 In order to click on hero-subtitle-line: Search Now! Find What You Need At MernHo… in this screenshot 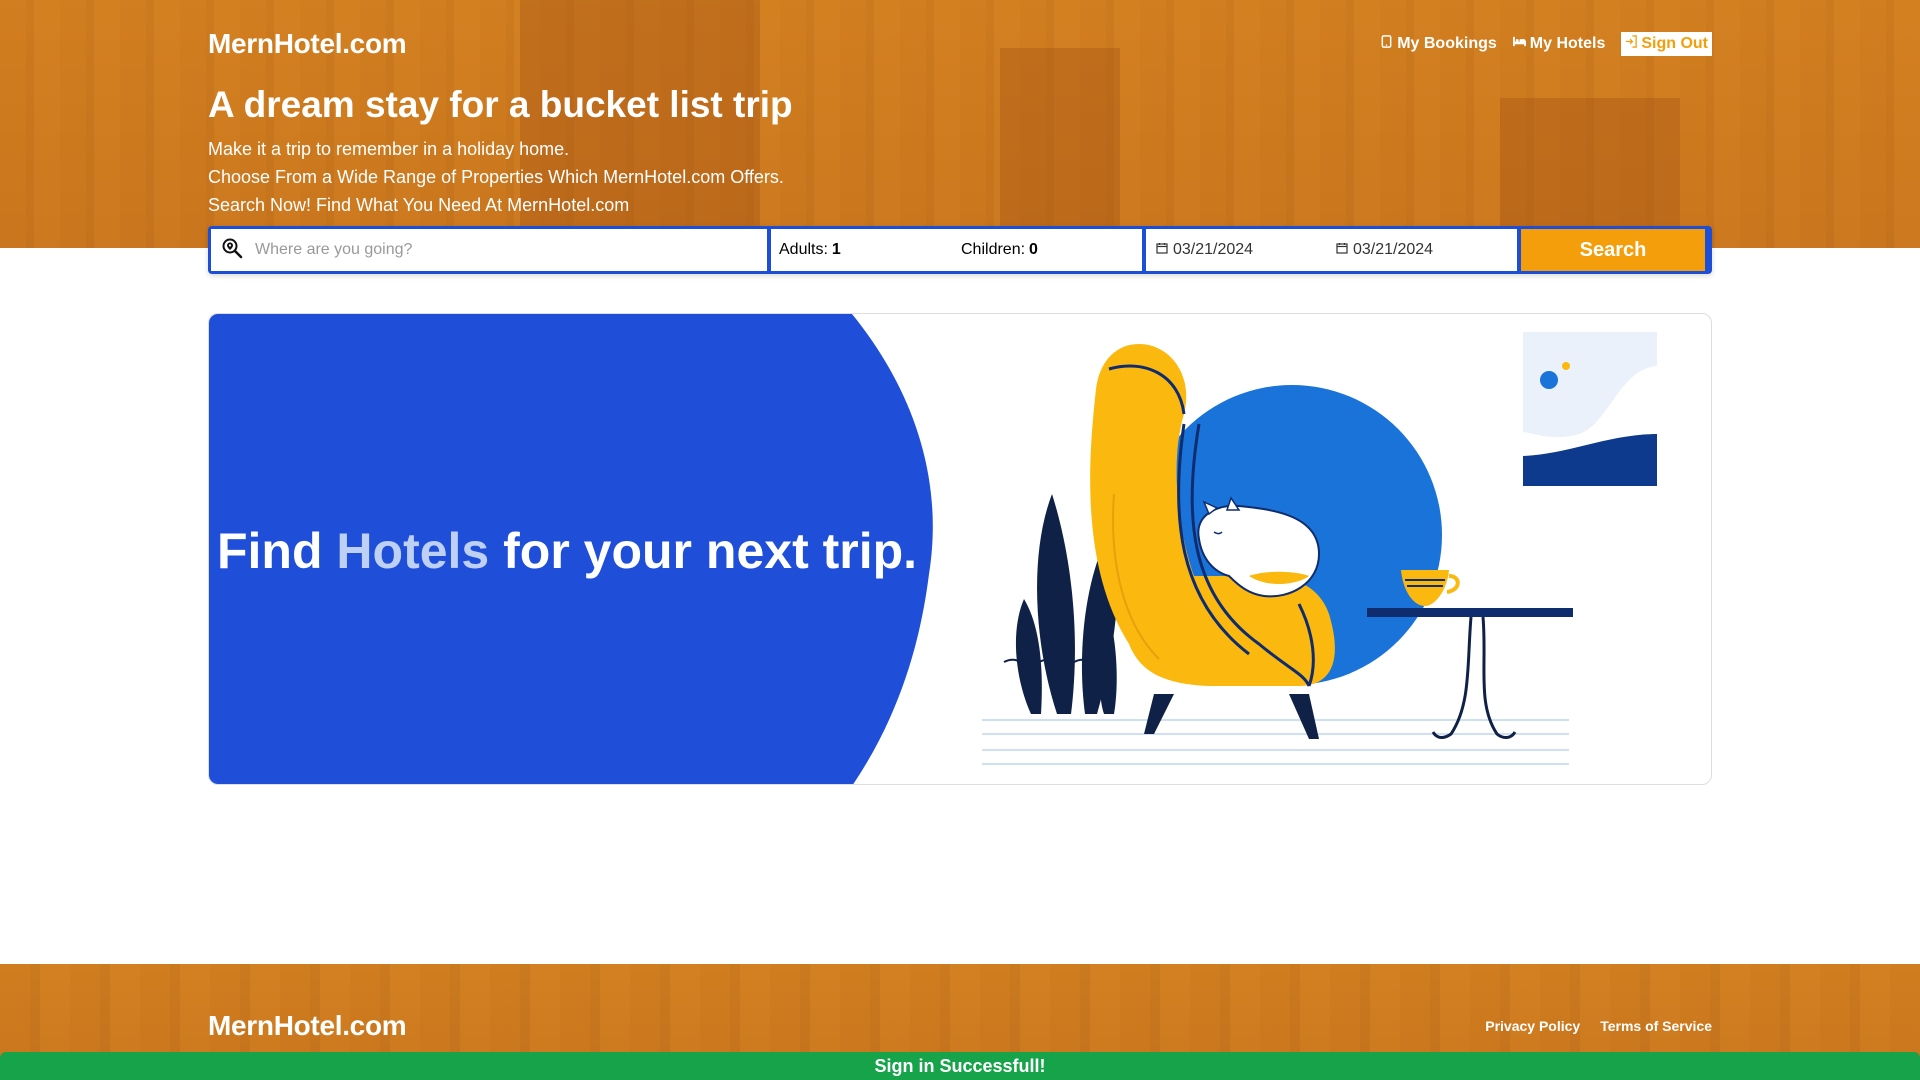, I will do `click(419, 205)`.